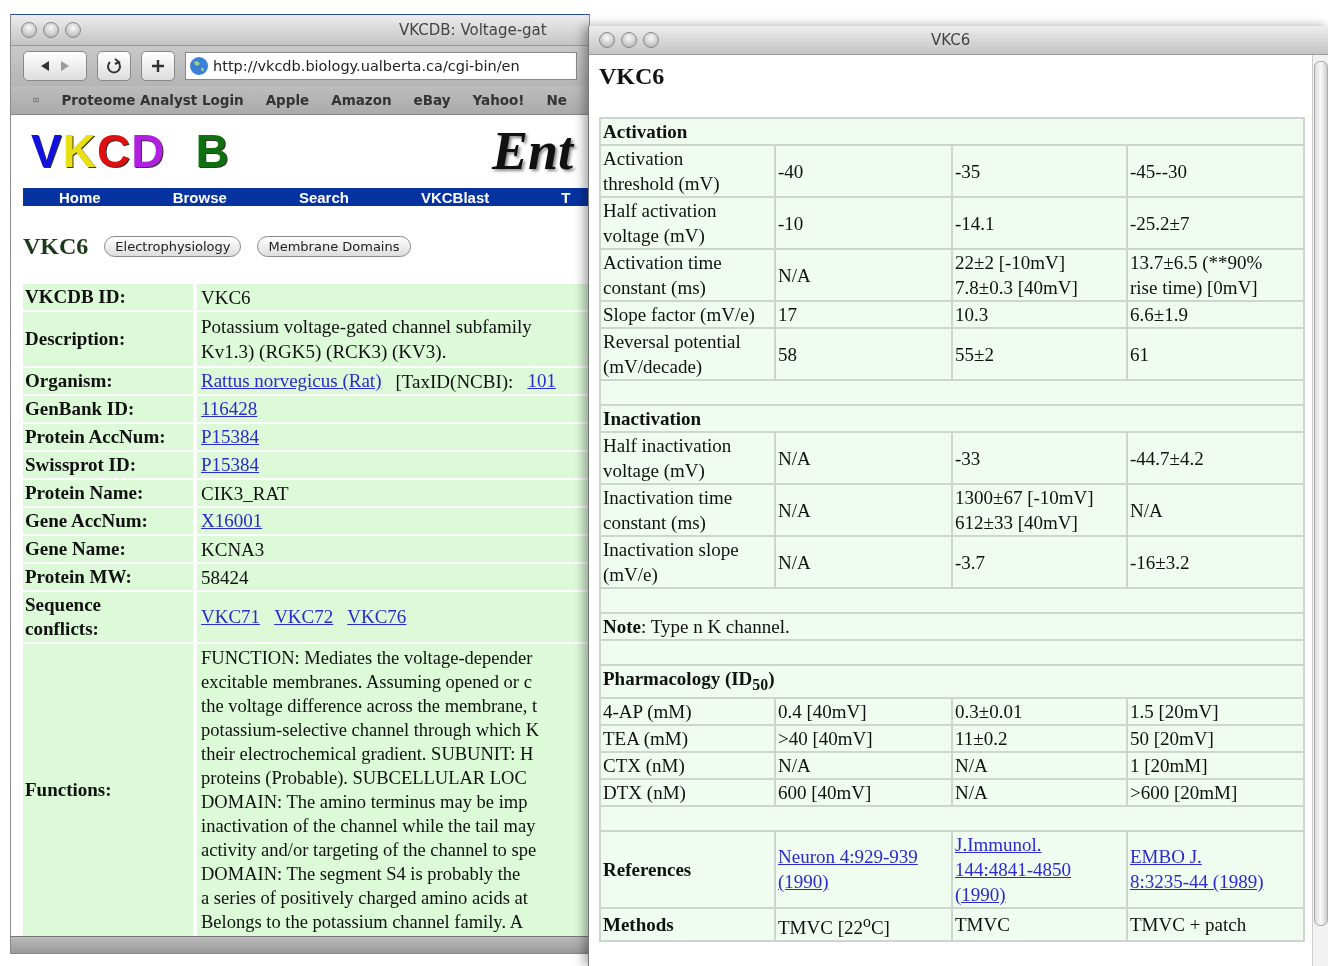 The height and width of the screenshot is (966, 1328). Describe the element at coordinates (1215, 711) in the screenshot. I see `table-cell: 1.5 [20mV]` at that location.